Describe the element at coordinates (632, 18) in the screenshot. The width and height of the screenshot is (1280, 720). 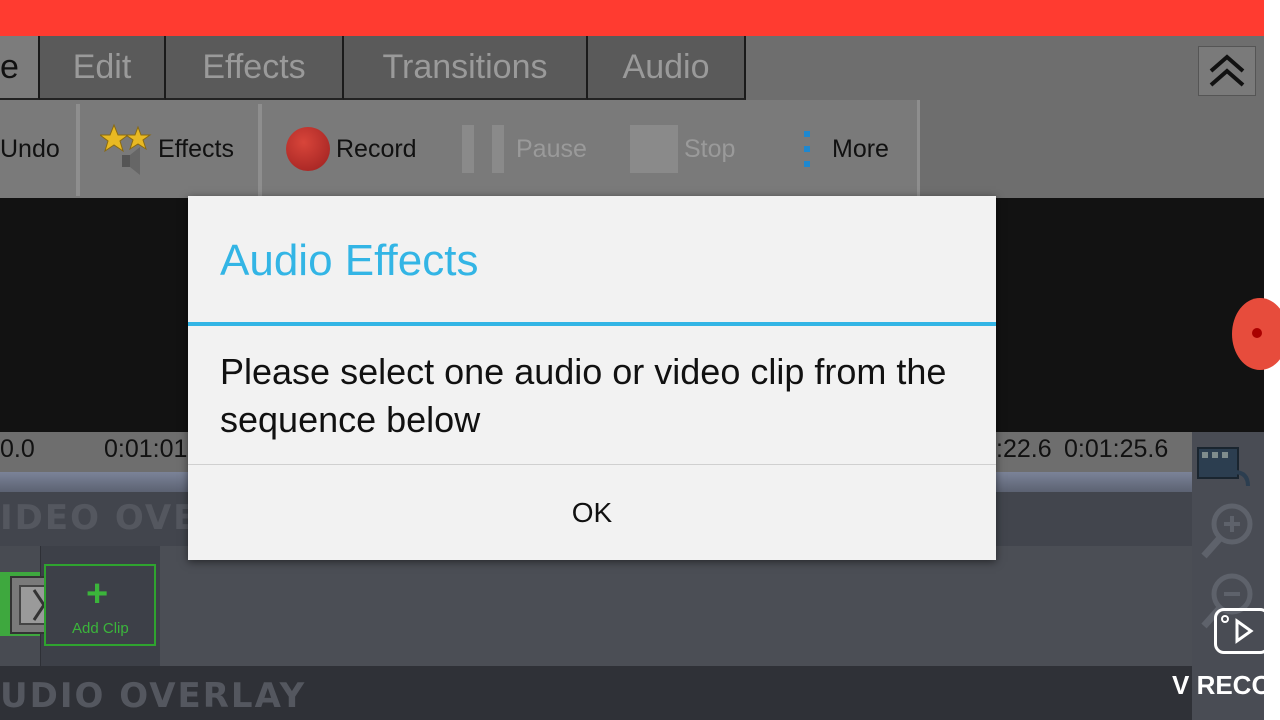
I see `status-bar` at that location.